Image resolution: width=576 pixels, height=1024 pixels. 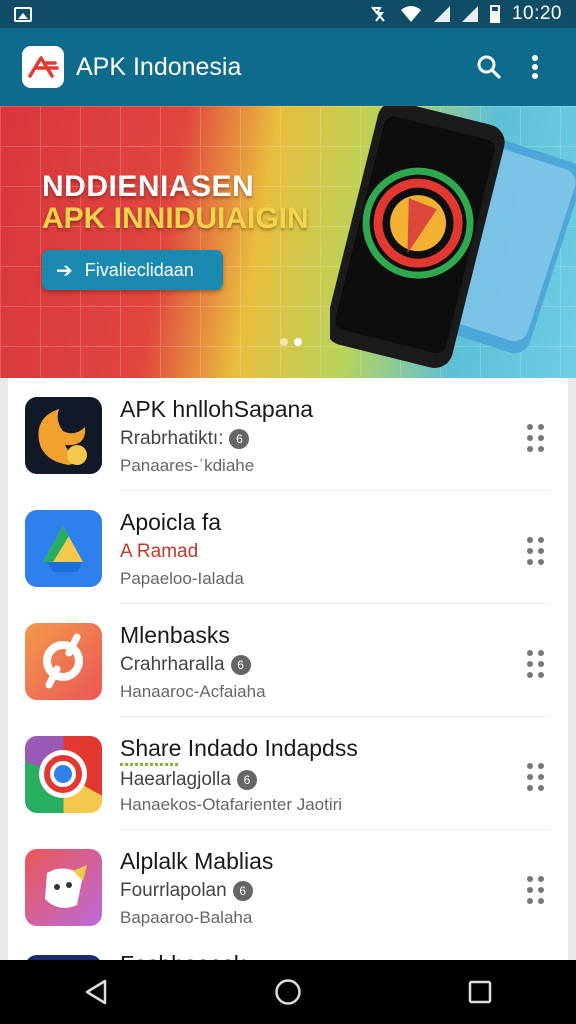 I want to click on developer-text: Rrabrhatiktı:, so click(x=172, y=438).